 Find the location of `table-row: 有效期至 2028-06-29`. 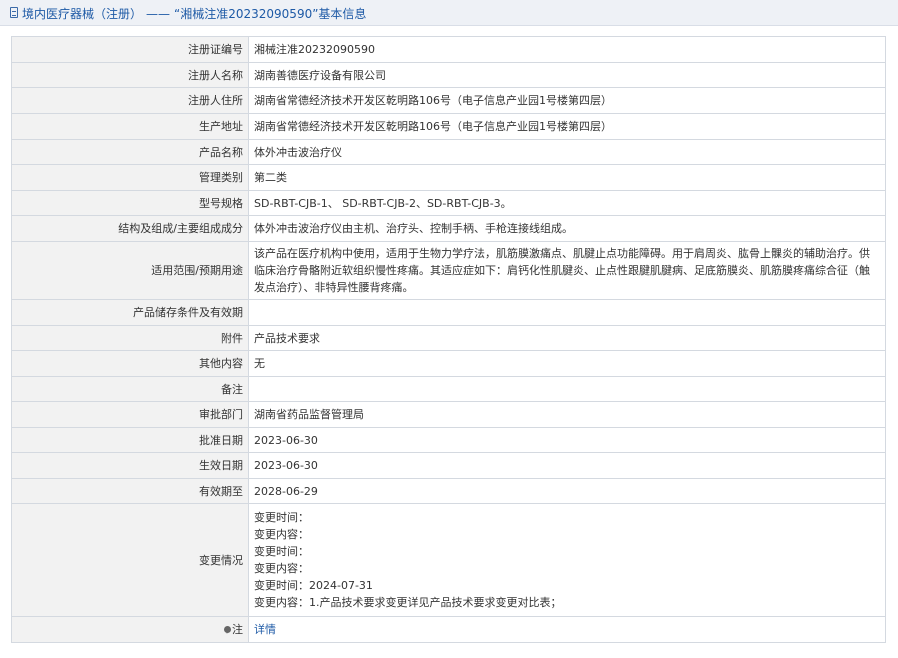

table-row: 有效期至 2028-06-29 is located at coordinates (448, 491).